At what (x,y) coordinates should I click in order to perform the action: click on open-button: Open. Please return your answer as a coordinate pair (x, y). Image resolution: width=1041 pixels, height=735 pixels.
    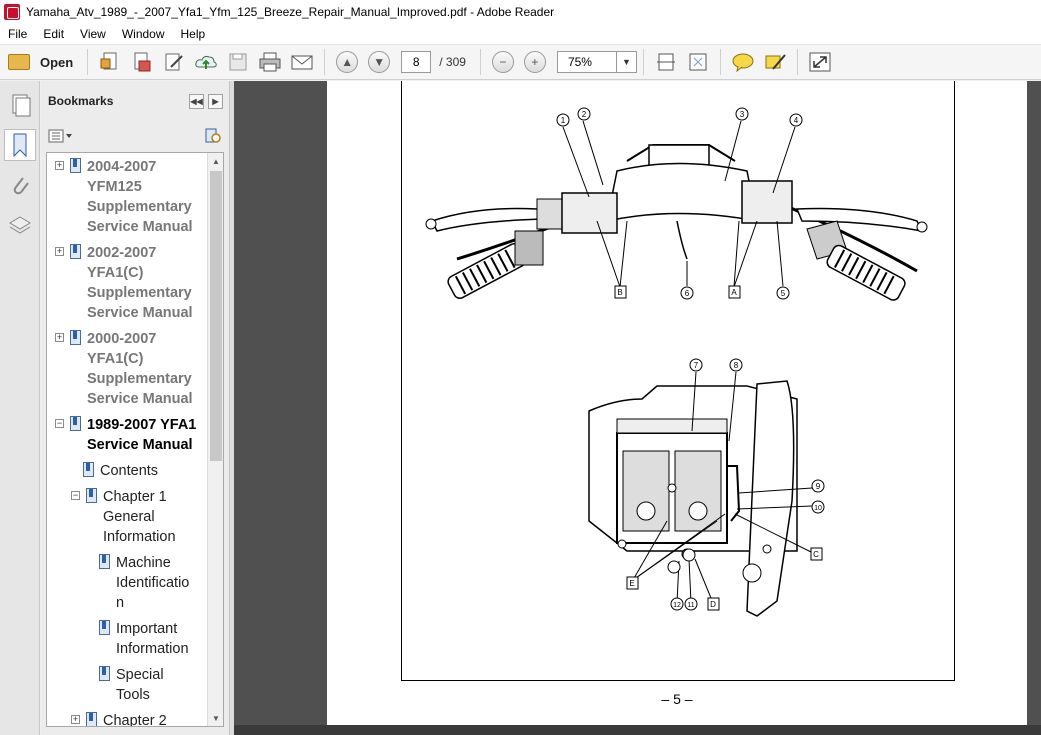
    Looking at the image, I should click on (40, 62).